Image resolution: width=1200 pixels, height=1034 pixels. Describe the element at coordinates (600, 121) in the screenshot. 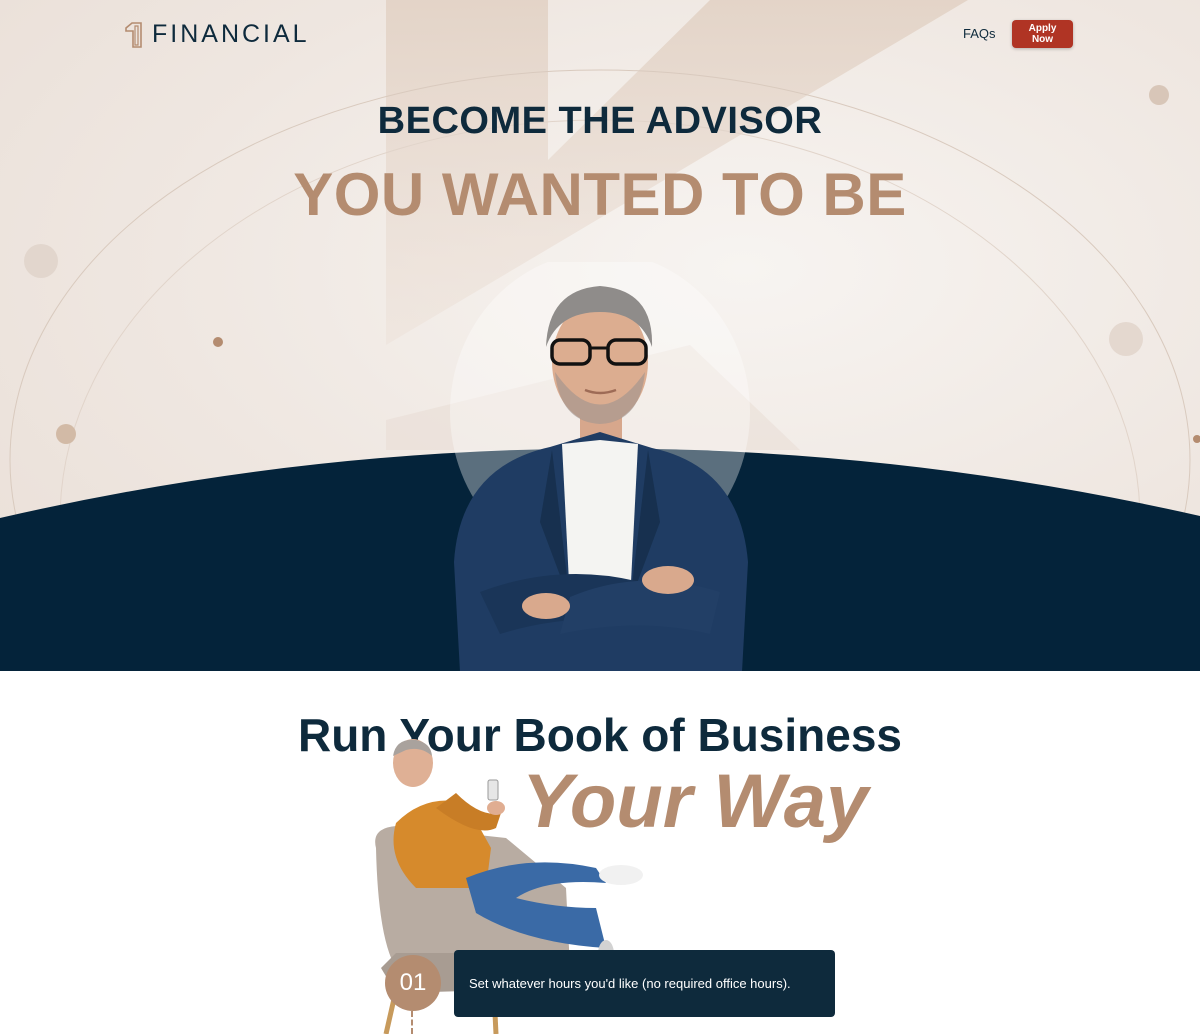

I see `hero-headline: BECOME THE ADVISOR` at that location.